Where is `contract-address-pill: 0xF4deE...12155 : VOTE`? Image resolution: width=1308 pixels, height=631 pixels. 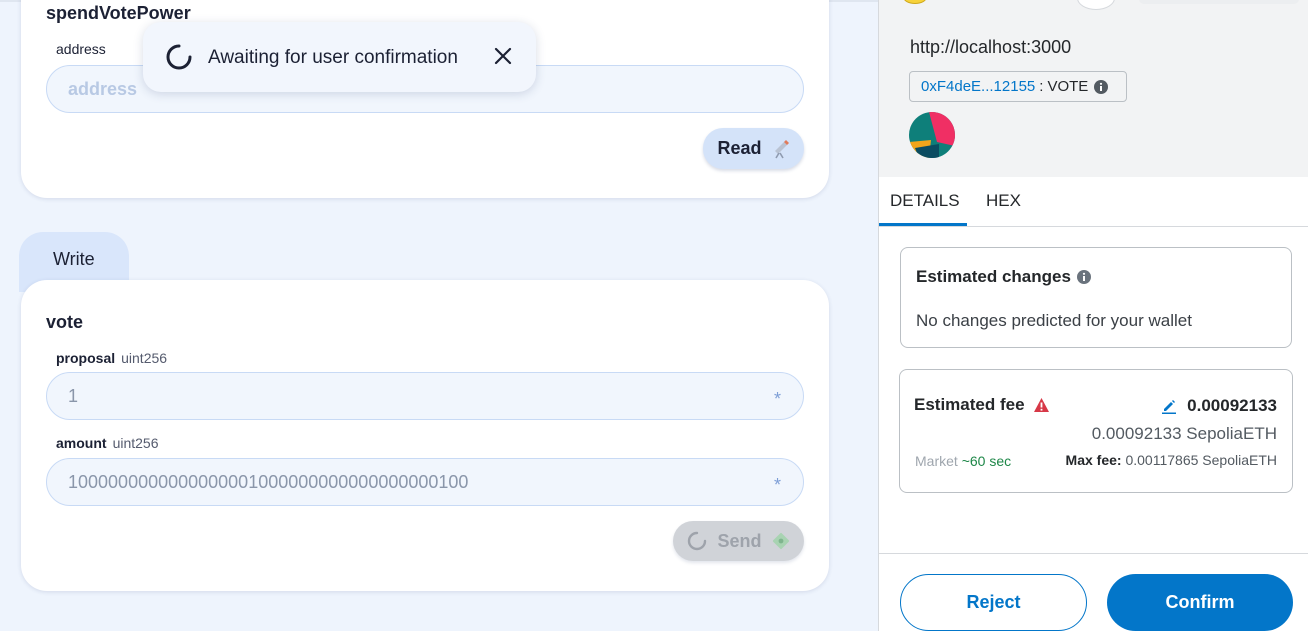 contract-address-pill: 0xF4deE...12155 : VOTE is located at coordinates (1018, 86).